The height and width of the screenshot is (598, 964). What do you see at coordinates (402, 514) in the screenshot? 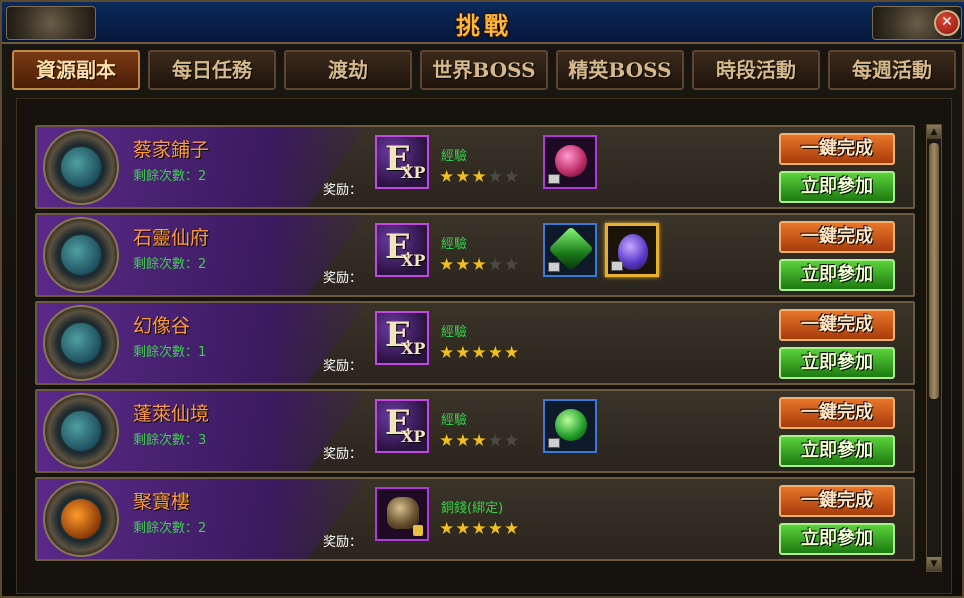
I see `coin-sack-reward-icon` at bounding box center [402, 514].